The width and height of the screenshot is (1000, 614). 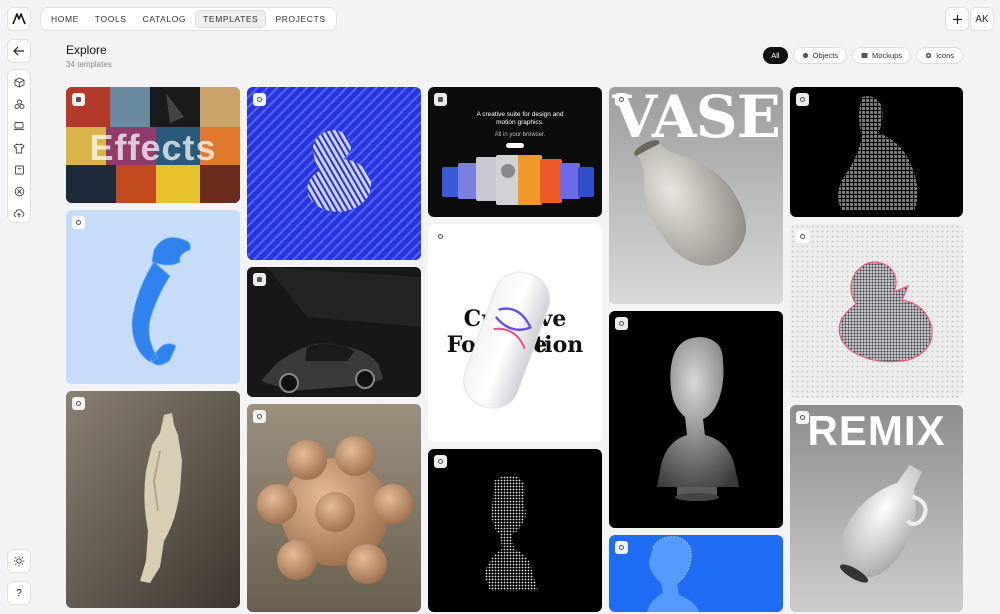 I want to click on template-card-halftone-duck, so click(x=876, y=311).